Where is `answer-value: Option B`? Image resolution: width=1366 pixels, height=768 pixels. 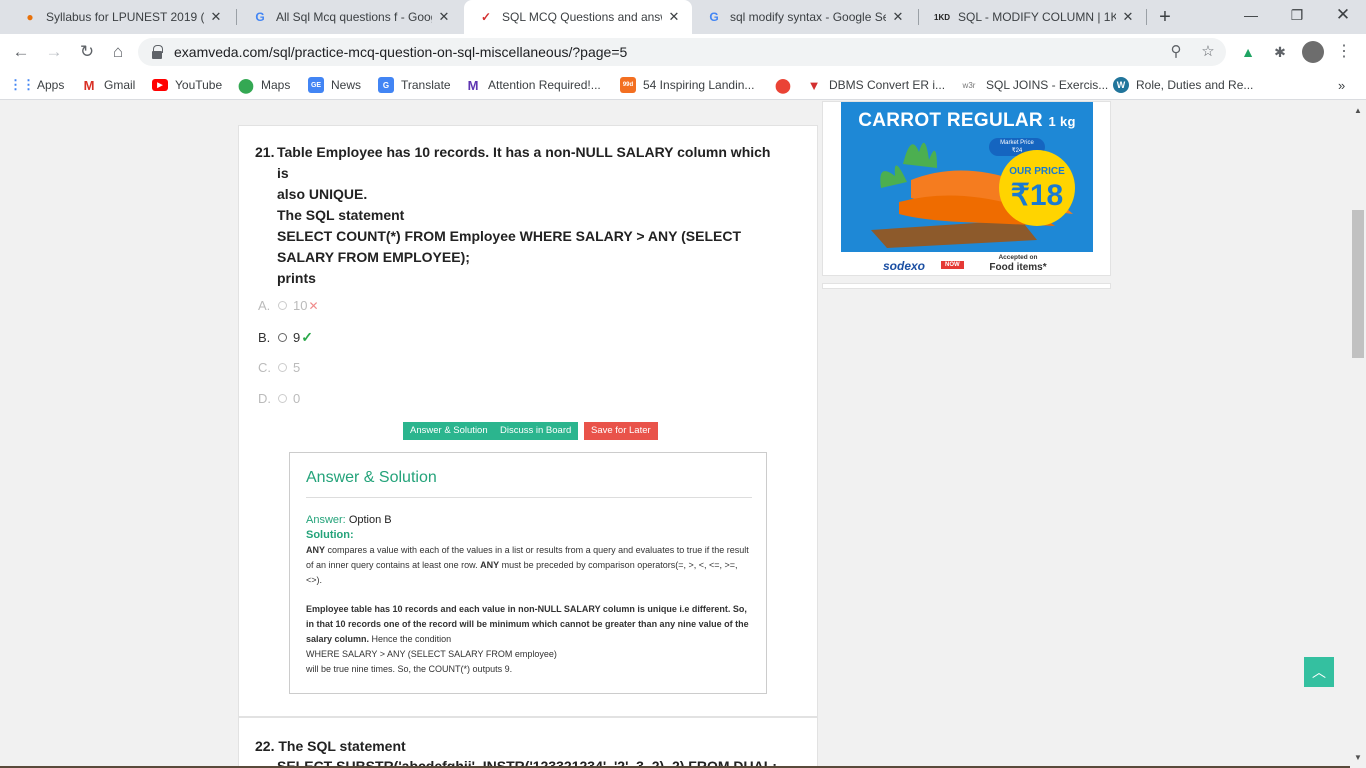
answer-value: Option B is located at coordinates (370, 520).